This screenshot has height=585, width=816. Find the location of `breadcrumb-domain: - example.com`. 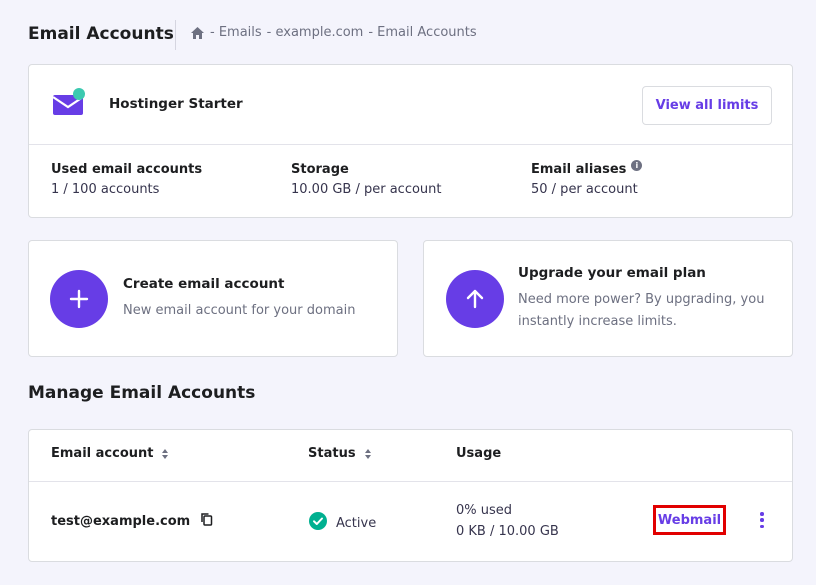

breadcrumb-domain: - example.com is located at coordinates (315, 32).